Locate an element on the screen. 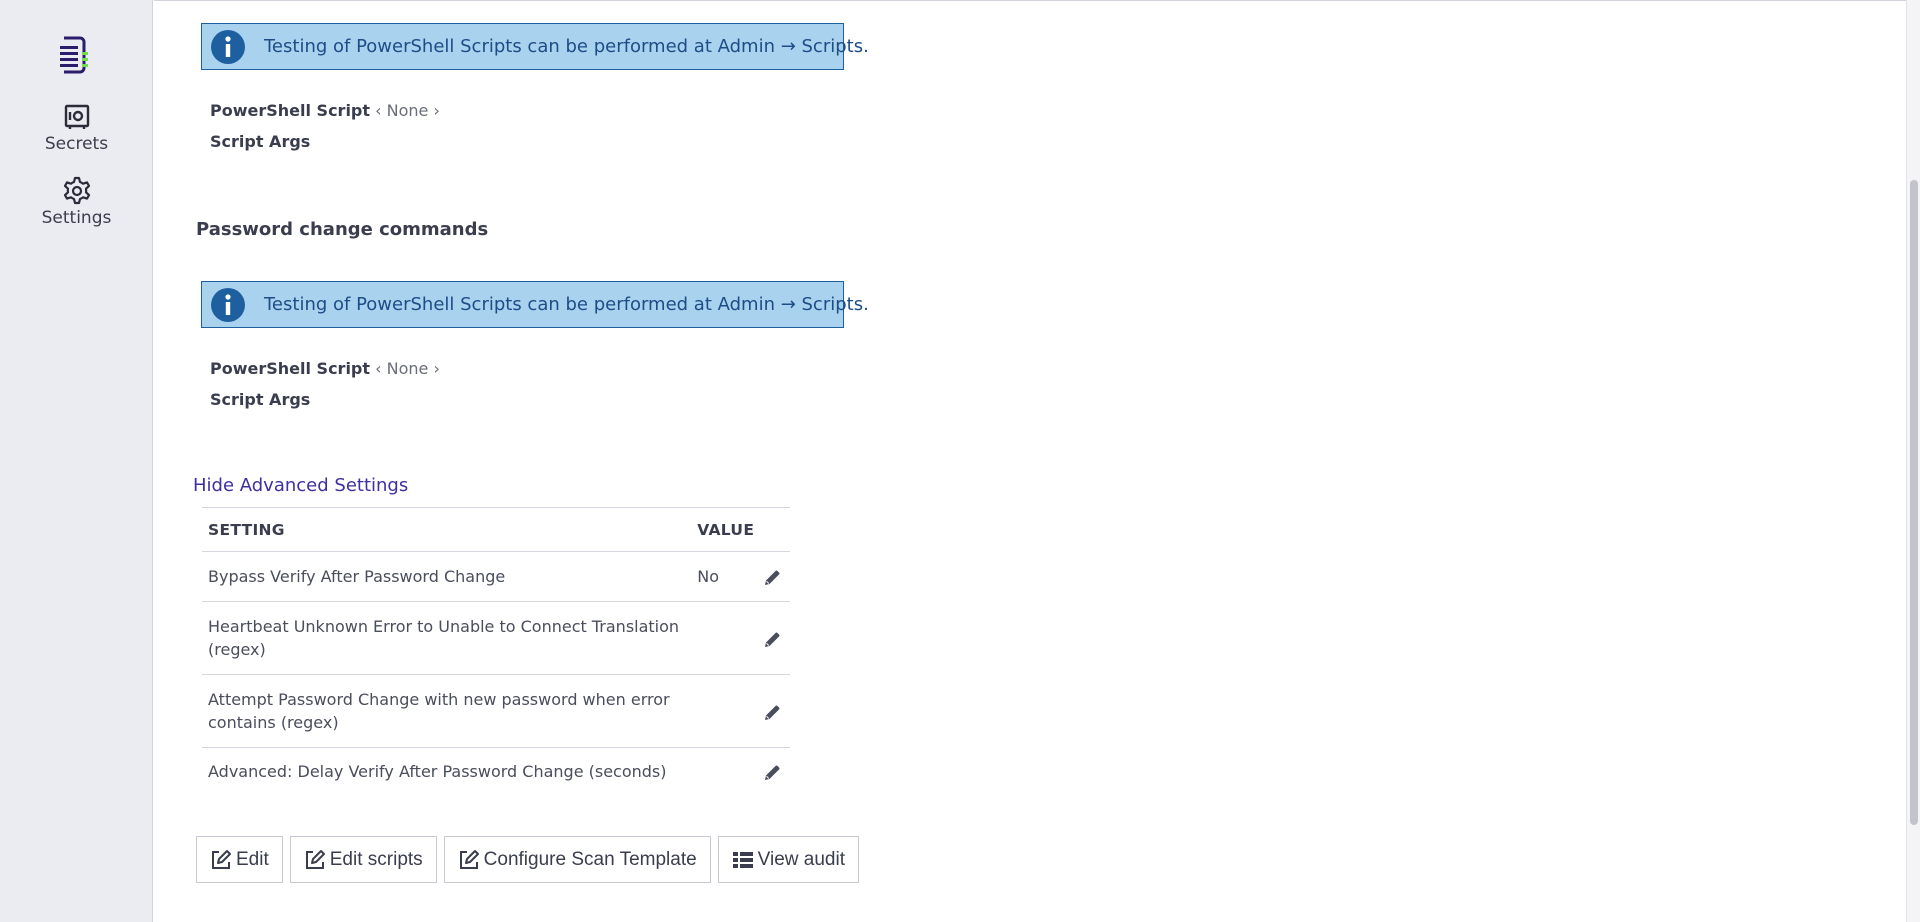 This screenshot has width=1920, height=922. table-row: Bypass Verify After Password Change No is located at coordinates (496, 576).